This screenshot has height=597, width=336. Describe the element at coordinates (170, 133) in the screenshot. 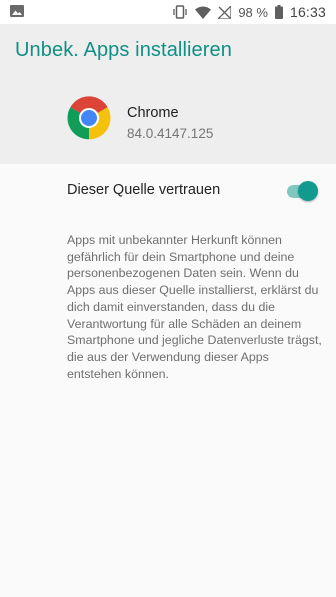

I see `app-version: 84.0.4147.125` at that location.